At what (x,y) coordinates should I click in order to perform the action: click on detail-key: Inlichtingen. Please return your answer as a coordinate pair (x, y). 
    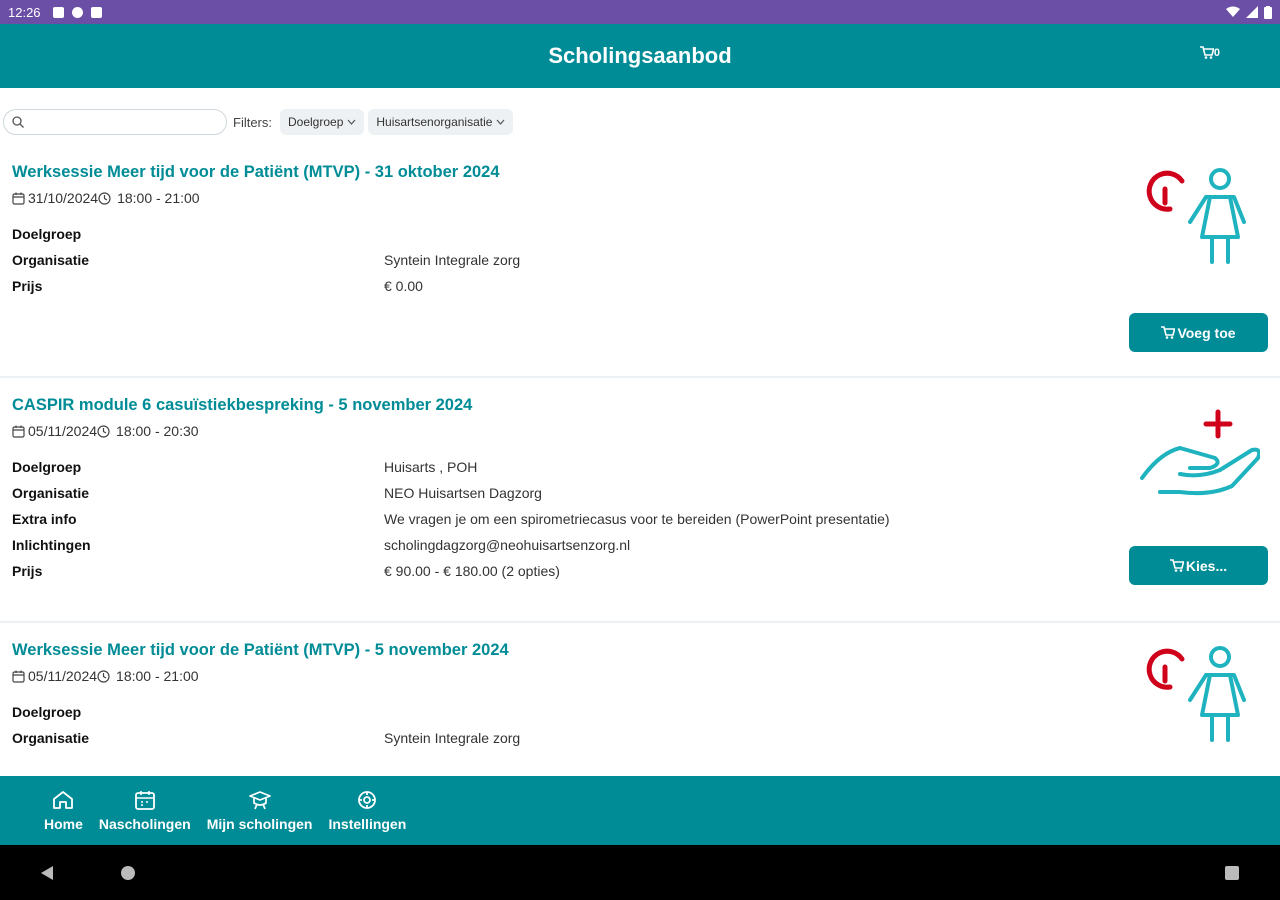
    Looking at the image, I should click on (51, 545).